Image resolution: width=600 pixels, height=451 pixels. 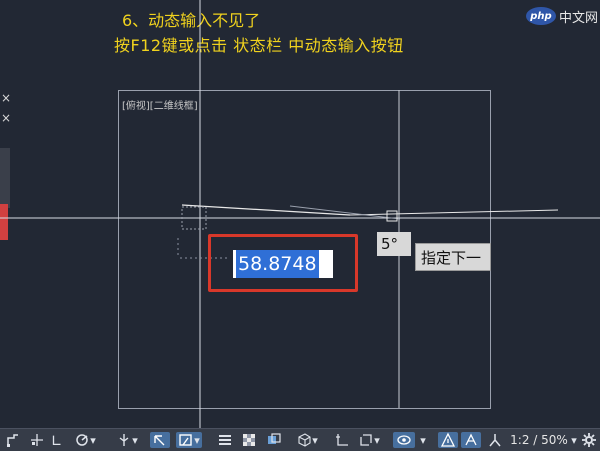 What do you see at coordinates (225, 440) in the screenshot?
I see `lineweight-icon` at bounding box center [225, 440].